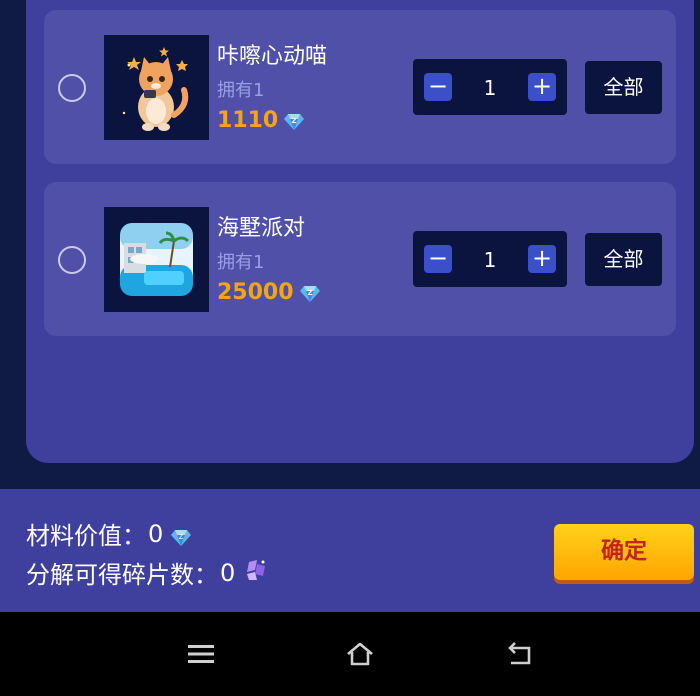 The height and width of the screenshot is (696, 700). What do you see at coordinates (228, 572) in the screenshot?
I see `fragments-value: 0` at bounding box center [228, 572].